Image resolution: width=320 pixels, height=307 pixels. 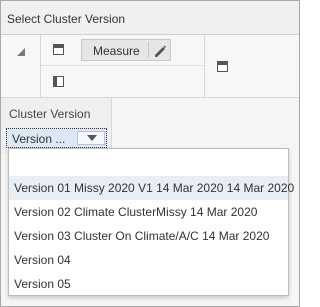 What do you see at coordinates (21, 66) in the screenshot?
I see `pivot-corner` at bounding box center [21, 66].